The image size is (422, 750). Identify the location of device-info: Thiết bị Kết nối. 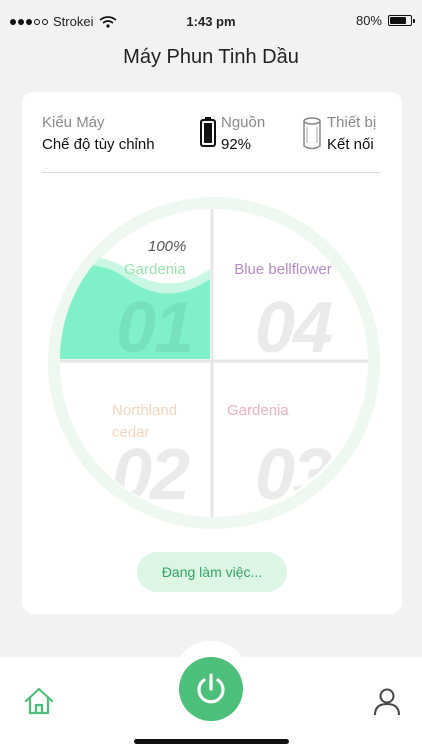
(339, 133).